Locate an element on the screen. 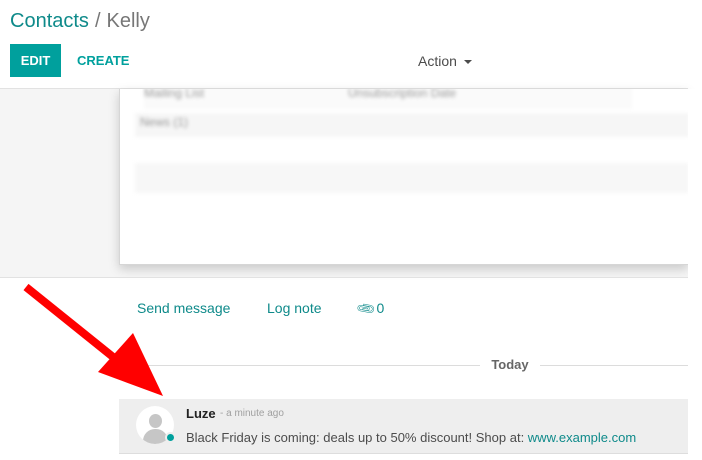 This screenshot has width=702, height=460. message-link: www.example.com is located at coordinates (582, 437).